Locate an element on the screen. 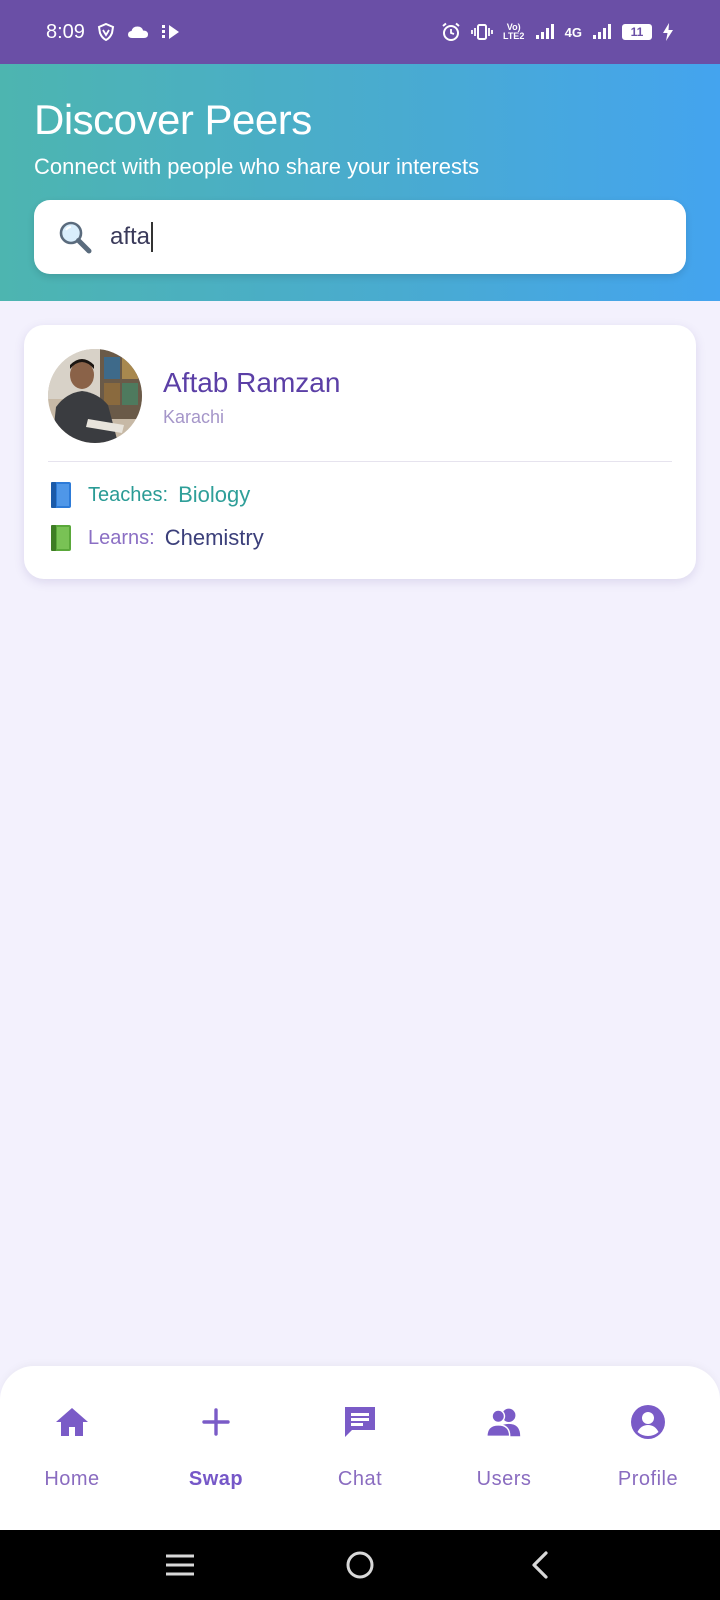 The width and height of the screenshot is (720, 1600). nav-profile: Profile is located at coordinates (648, 1448).